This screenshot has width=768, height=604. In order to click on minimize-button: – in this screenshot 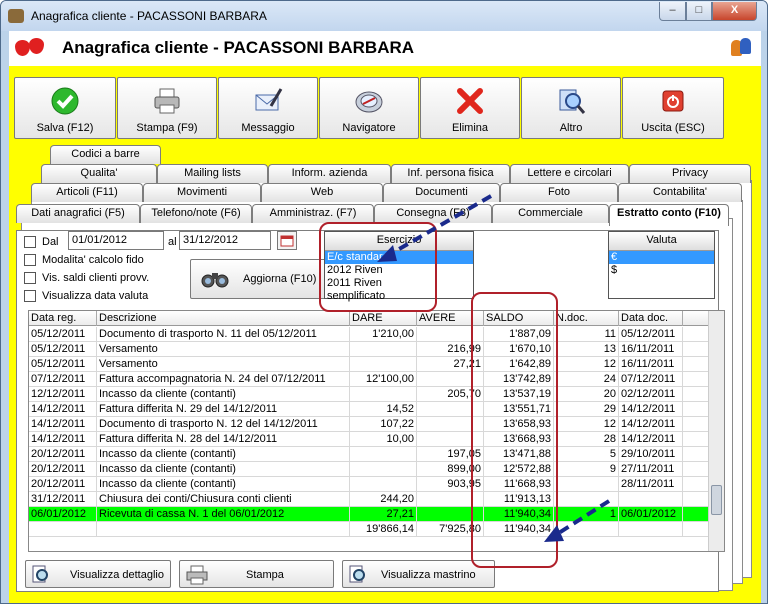, I will do `click(672, 11)`.